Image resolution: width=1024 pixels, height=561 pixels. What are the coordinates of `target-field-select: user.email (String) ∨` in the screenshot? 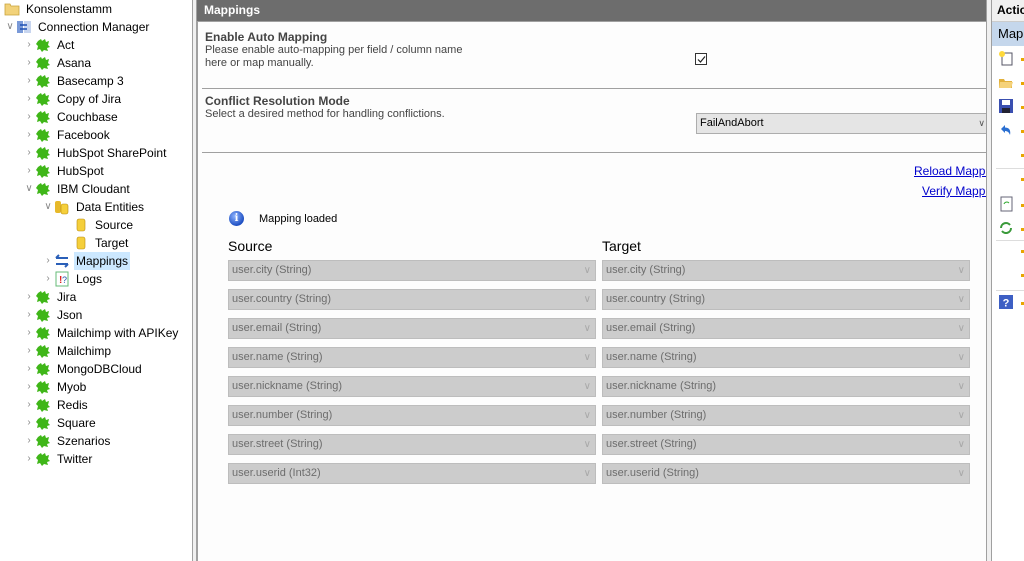 It's located at (786, 328).